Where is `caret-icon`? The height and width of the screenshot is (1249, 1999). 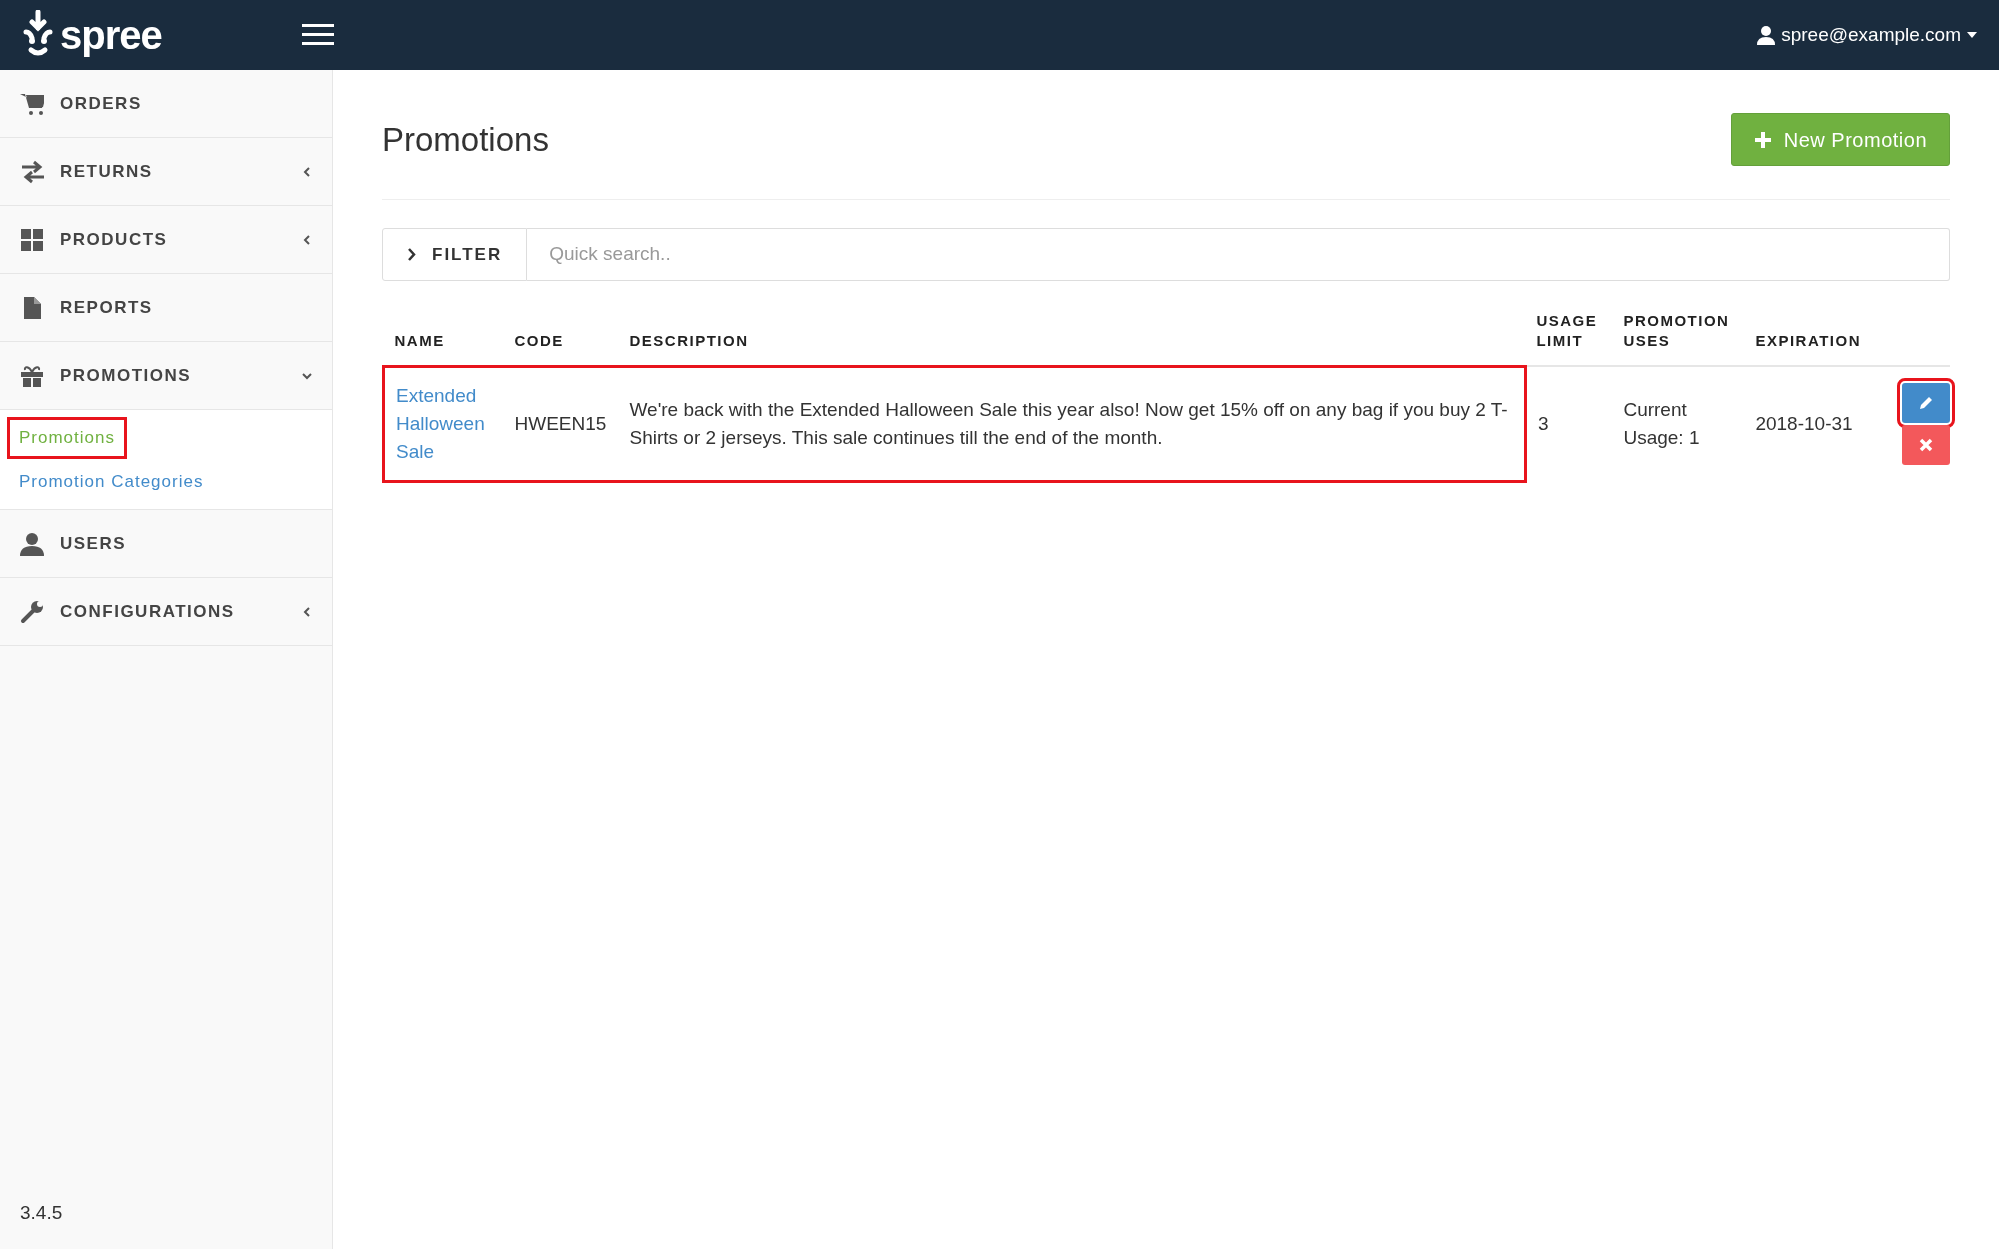 caret-icon is located at coordinates (1972, 35).